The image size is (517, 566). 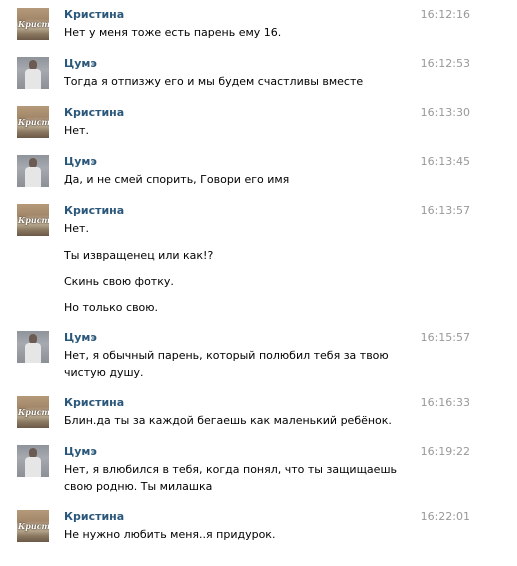 What do you see at coordinates (445, 517) in the screenshot?
I see `message-time: 16:22:01` at bounding box center [445, 517].